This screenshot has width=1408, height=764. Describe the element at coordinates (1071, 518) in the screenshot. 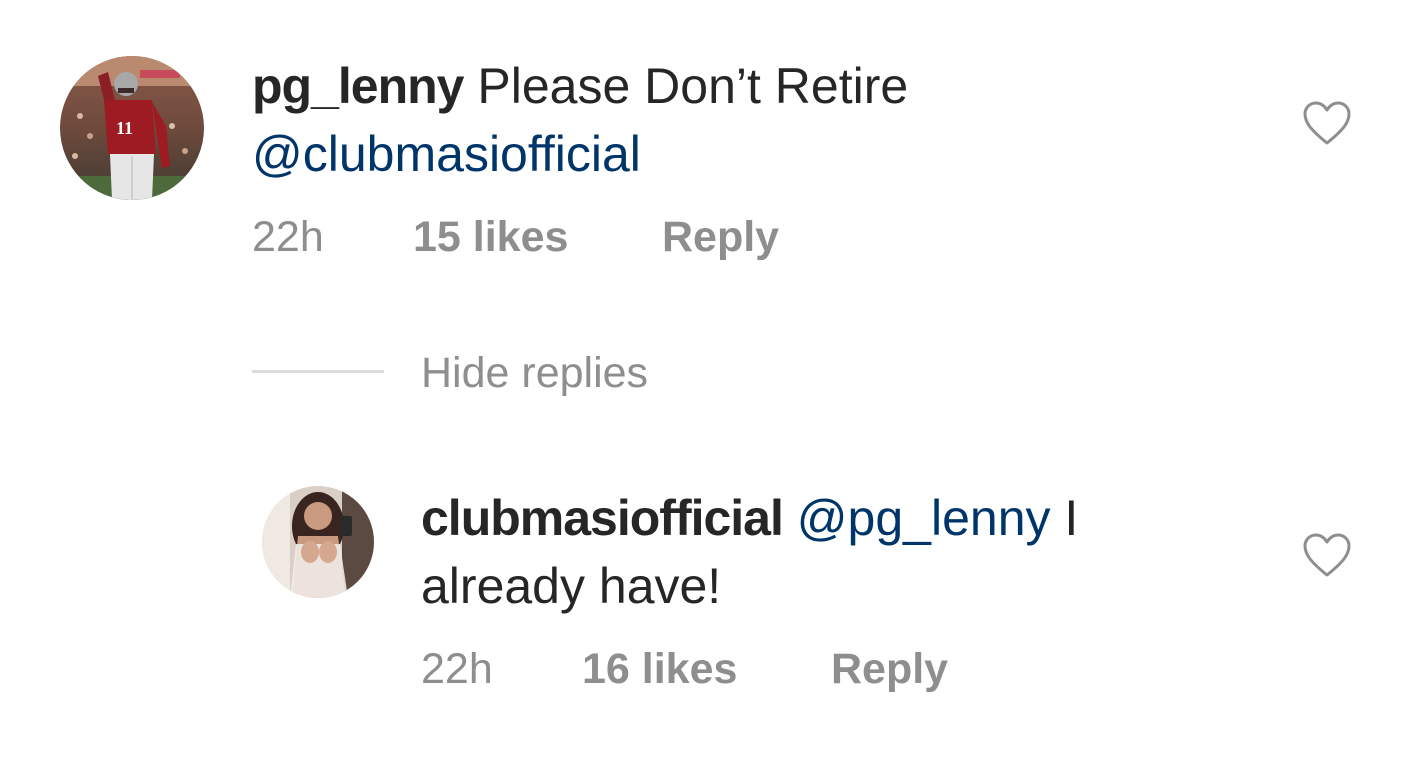

I see `reply-text-part1: I` at that location.